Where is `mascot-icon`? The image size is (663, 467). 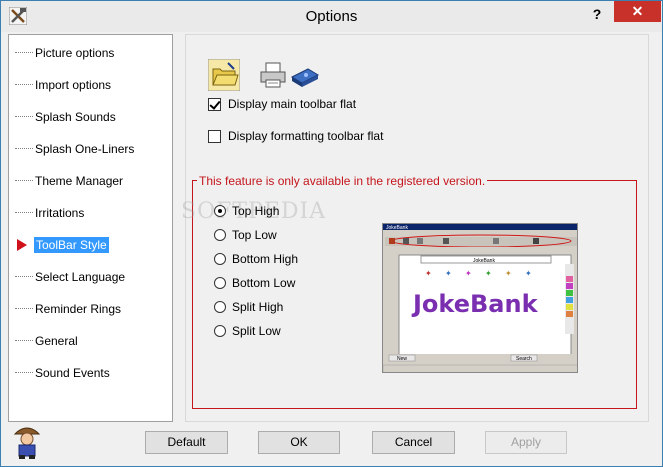 mascot-icon is located at coordinates (27, 443).